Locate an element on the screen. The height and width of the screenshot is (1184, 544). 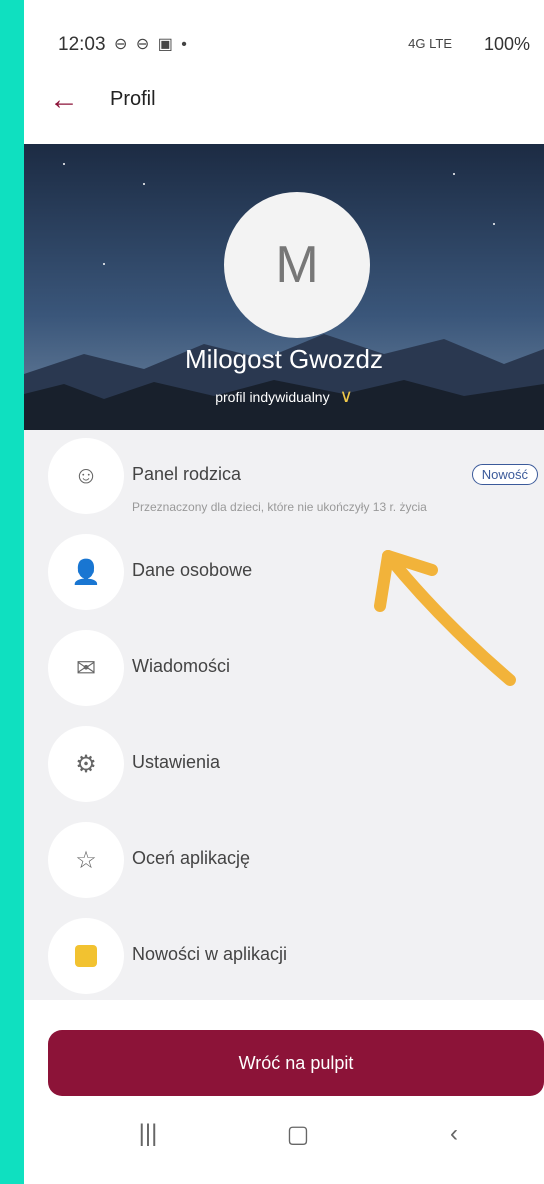
nav-back-icon: ‹ is located at coordinates (454, 1134).